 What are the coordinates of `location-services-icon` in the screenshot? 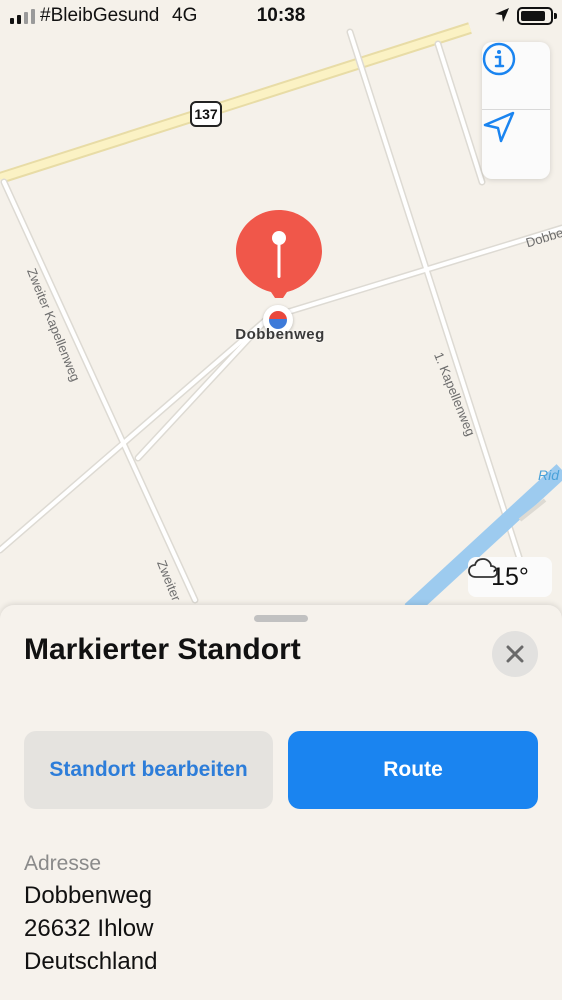 It's located at (502, 15).